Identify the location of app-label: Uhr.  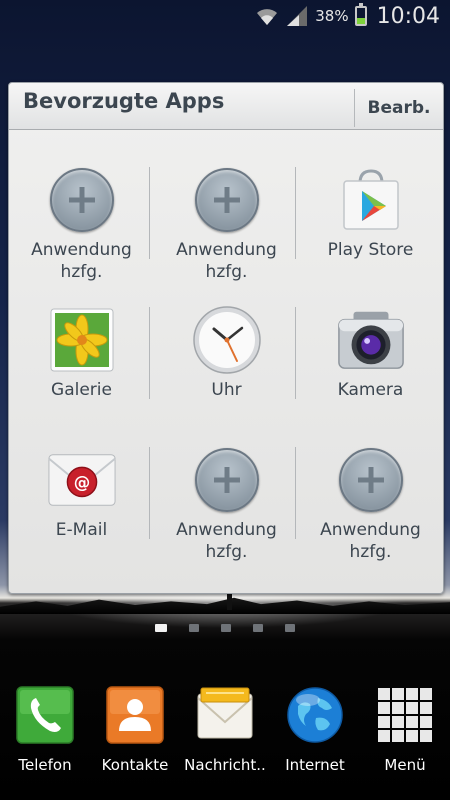
(226, 390).